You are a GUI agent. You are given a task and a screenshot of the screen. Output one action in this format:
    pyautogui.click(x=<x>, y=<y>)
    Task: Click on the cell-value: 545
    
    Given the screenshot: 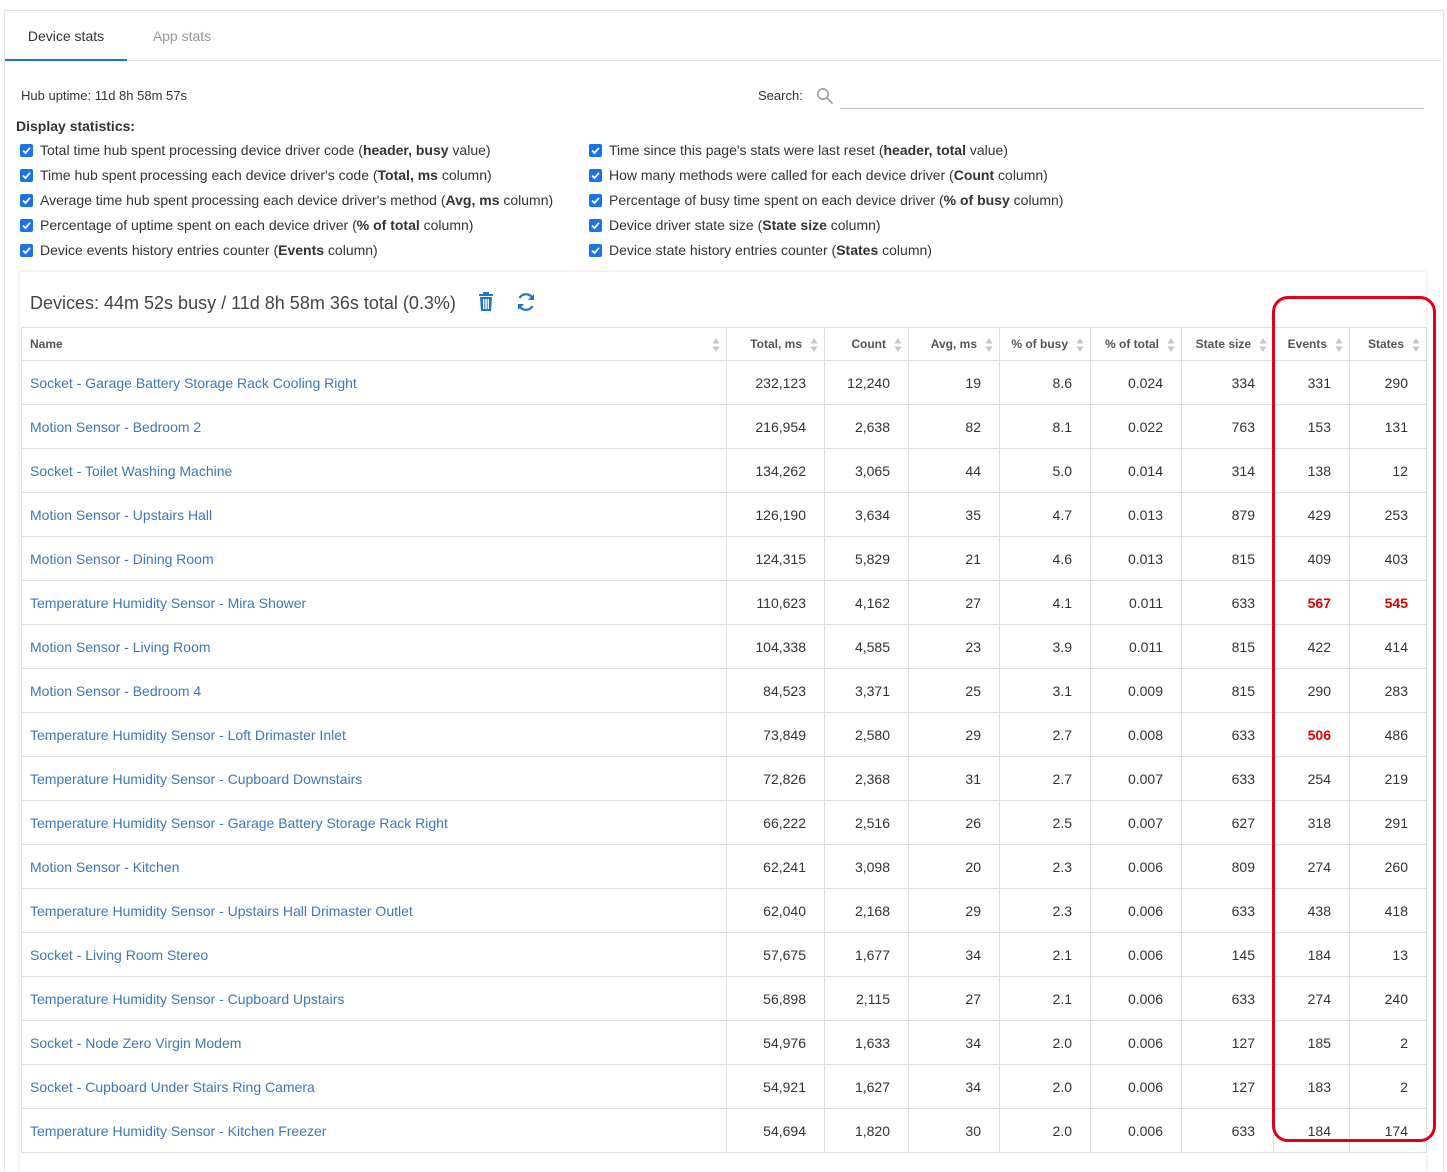 What is the action you would take?
    pyautogui.click(x=1396, y=602)
    